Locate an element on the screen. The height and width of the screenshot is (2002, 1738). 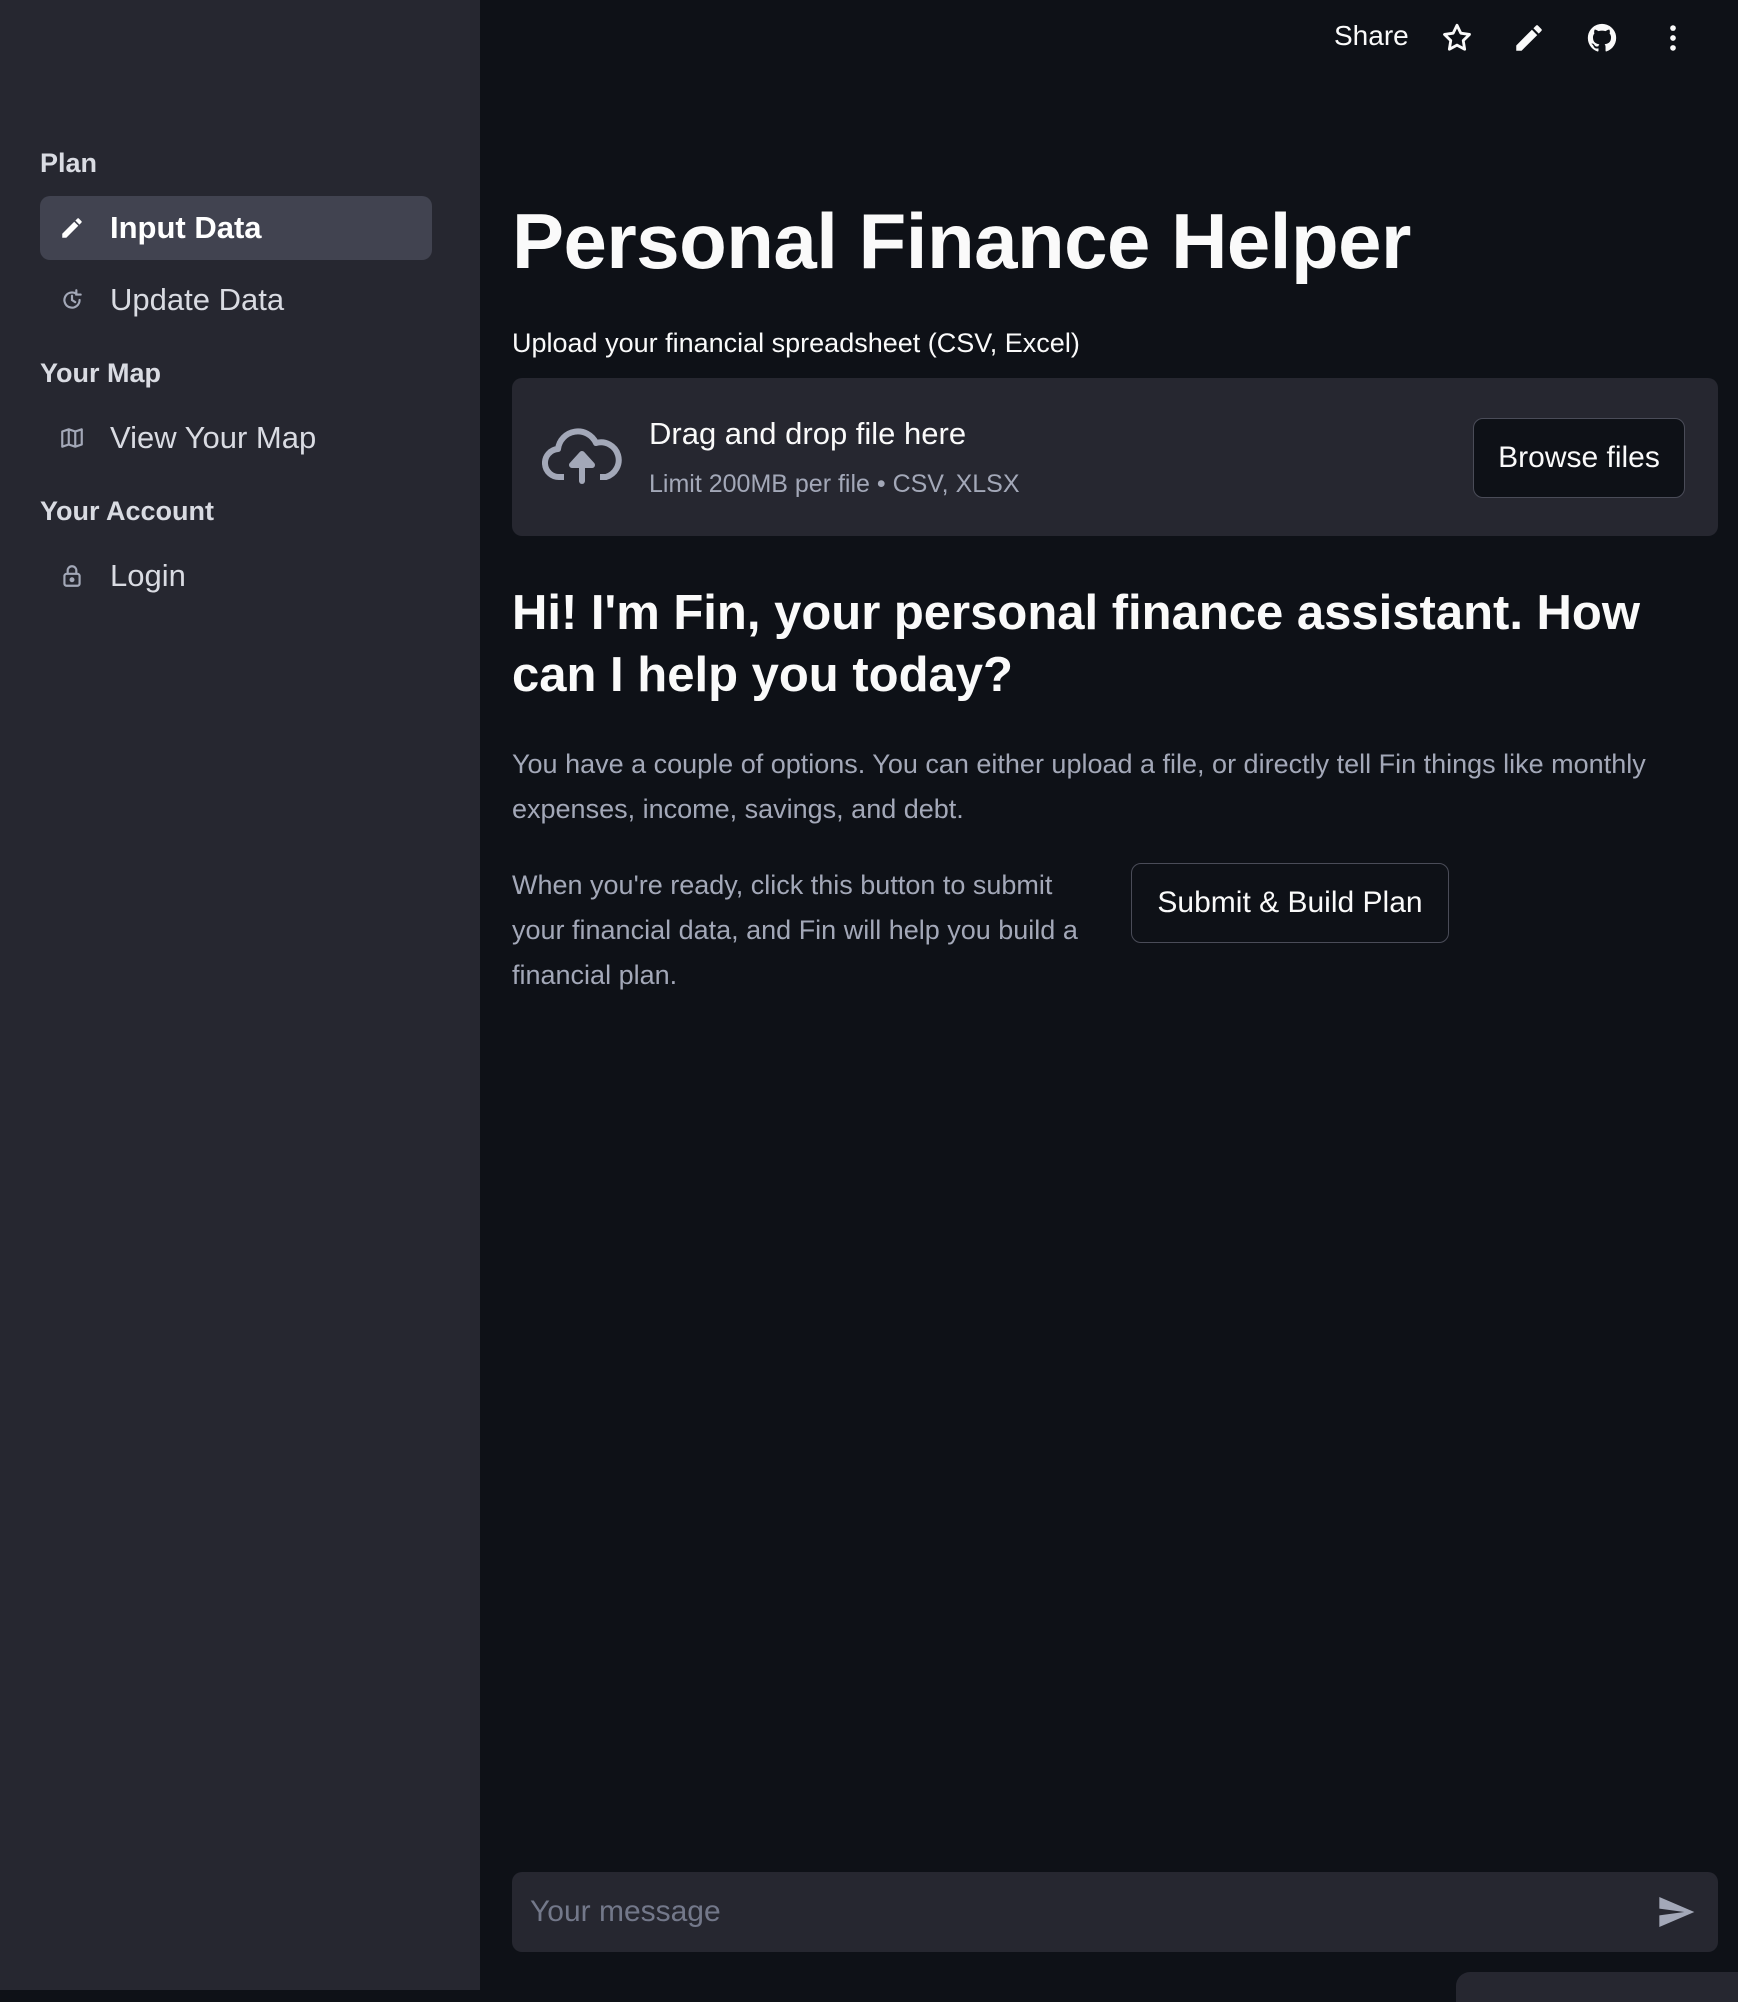
page-title: Personal Finance Helper is located at coordinates (961, 241).